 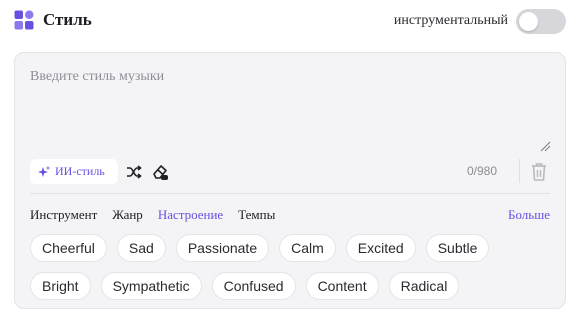 What do you see at coordinates (482, 171) in the screenshot?
I see `character-counter: 0/980` at bounding box center [482, 171].